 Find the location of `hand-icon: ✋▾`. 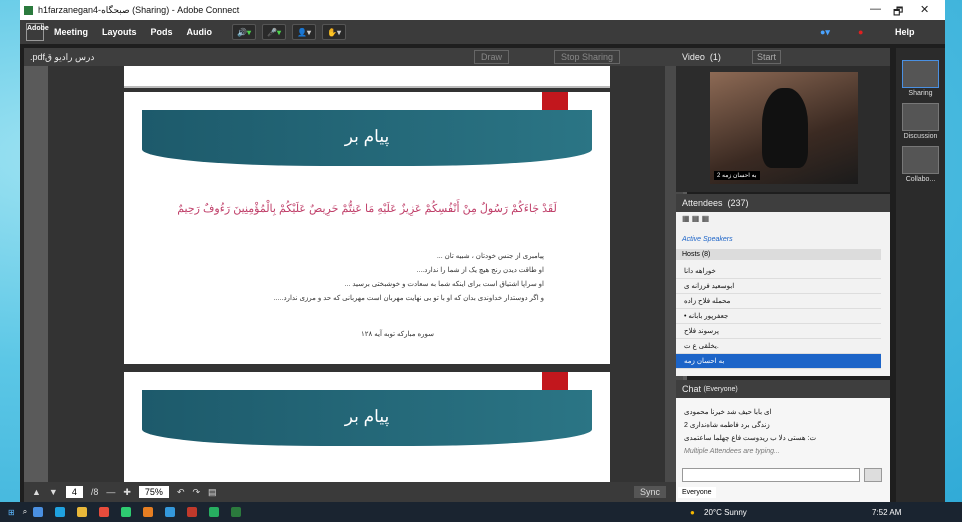

hand-icon: ✋▾ is located at coordinates (334, 32).